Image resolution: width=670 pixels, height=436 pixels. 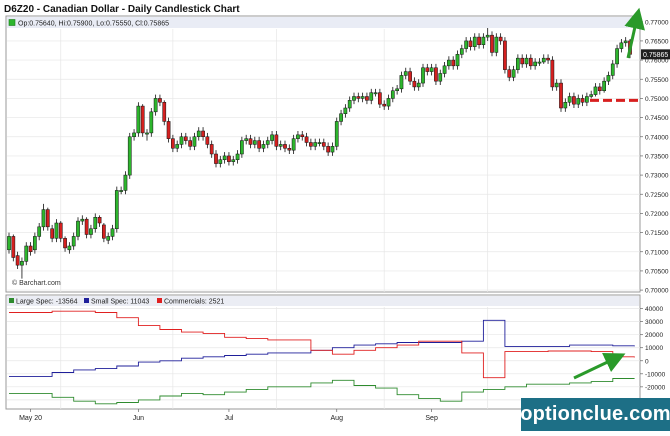 I want to click on cot-tick-label: 40000, so click(x=654, y=309).